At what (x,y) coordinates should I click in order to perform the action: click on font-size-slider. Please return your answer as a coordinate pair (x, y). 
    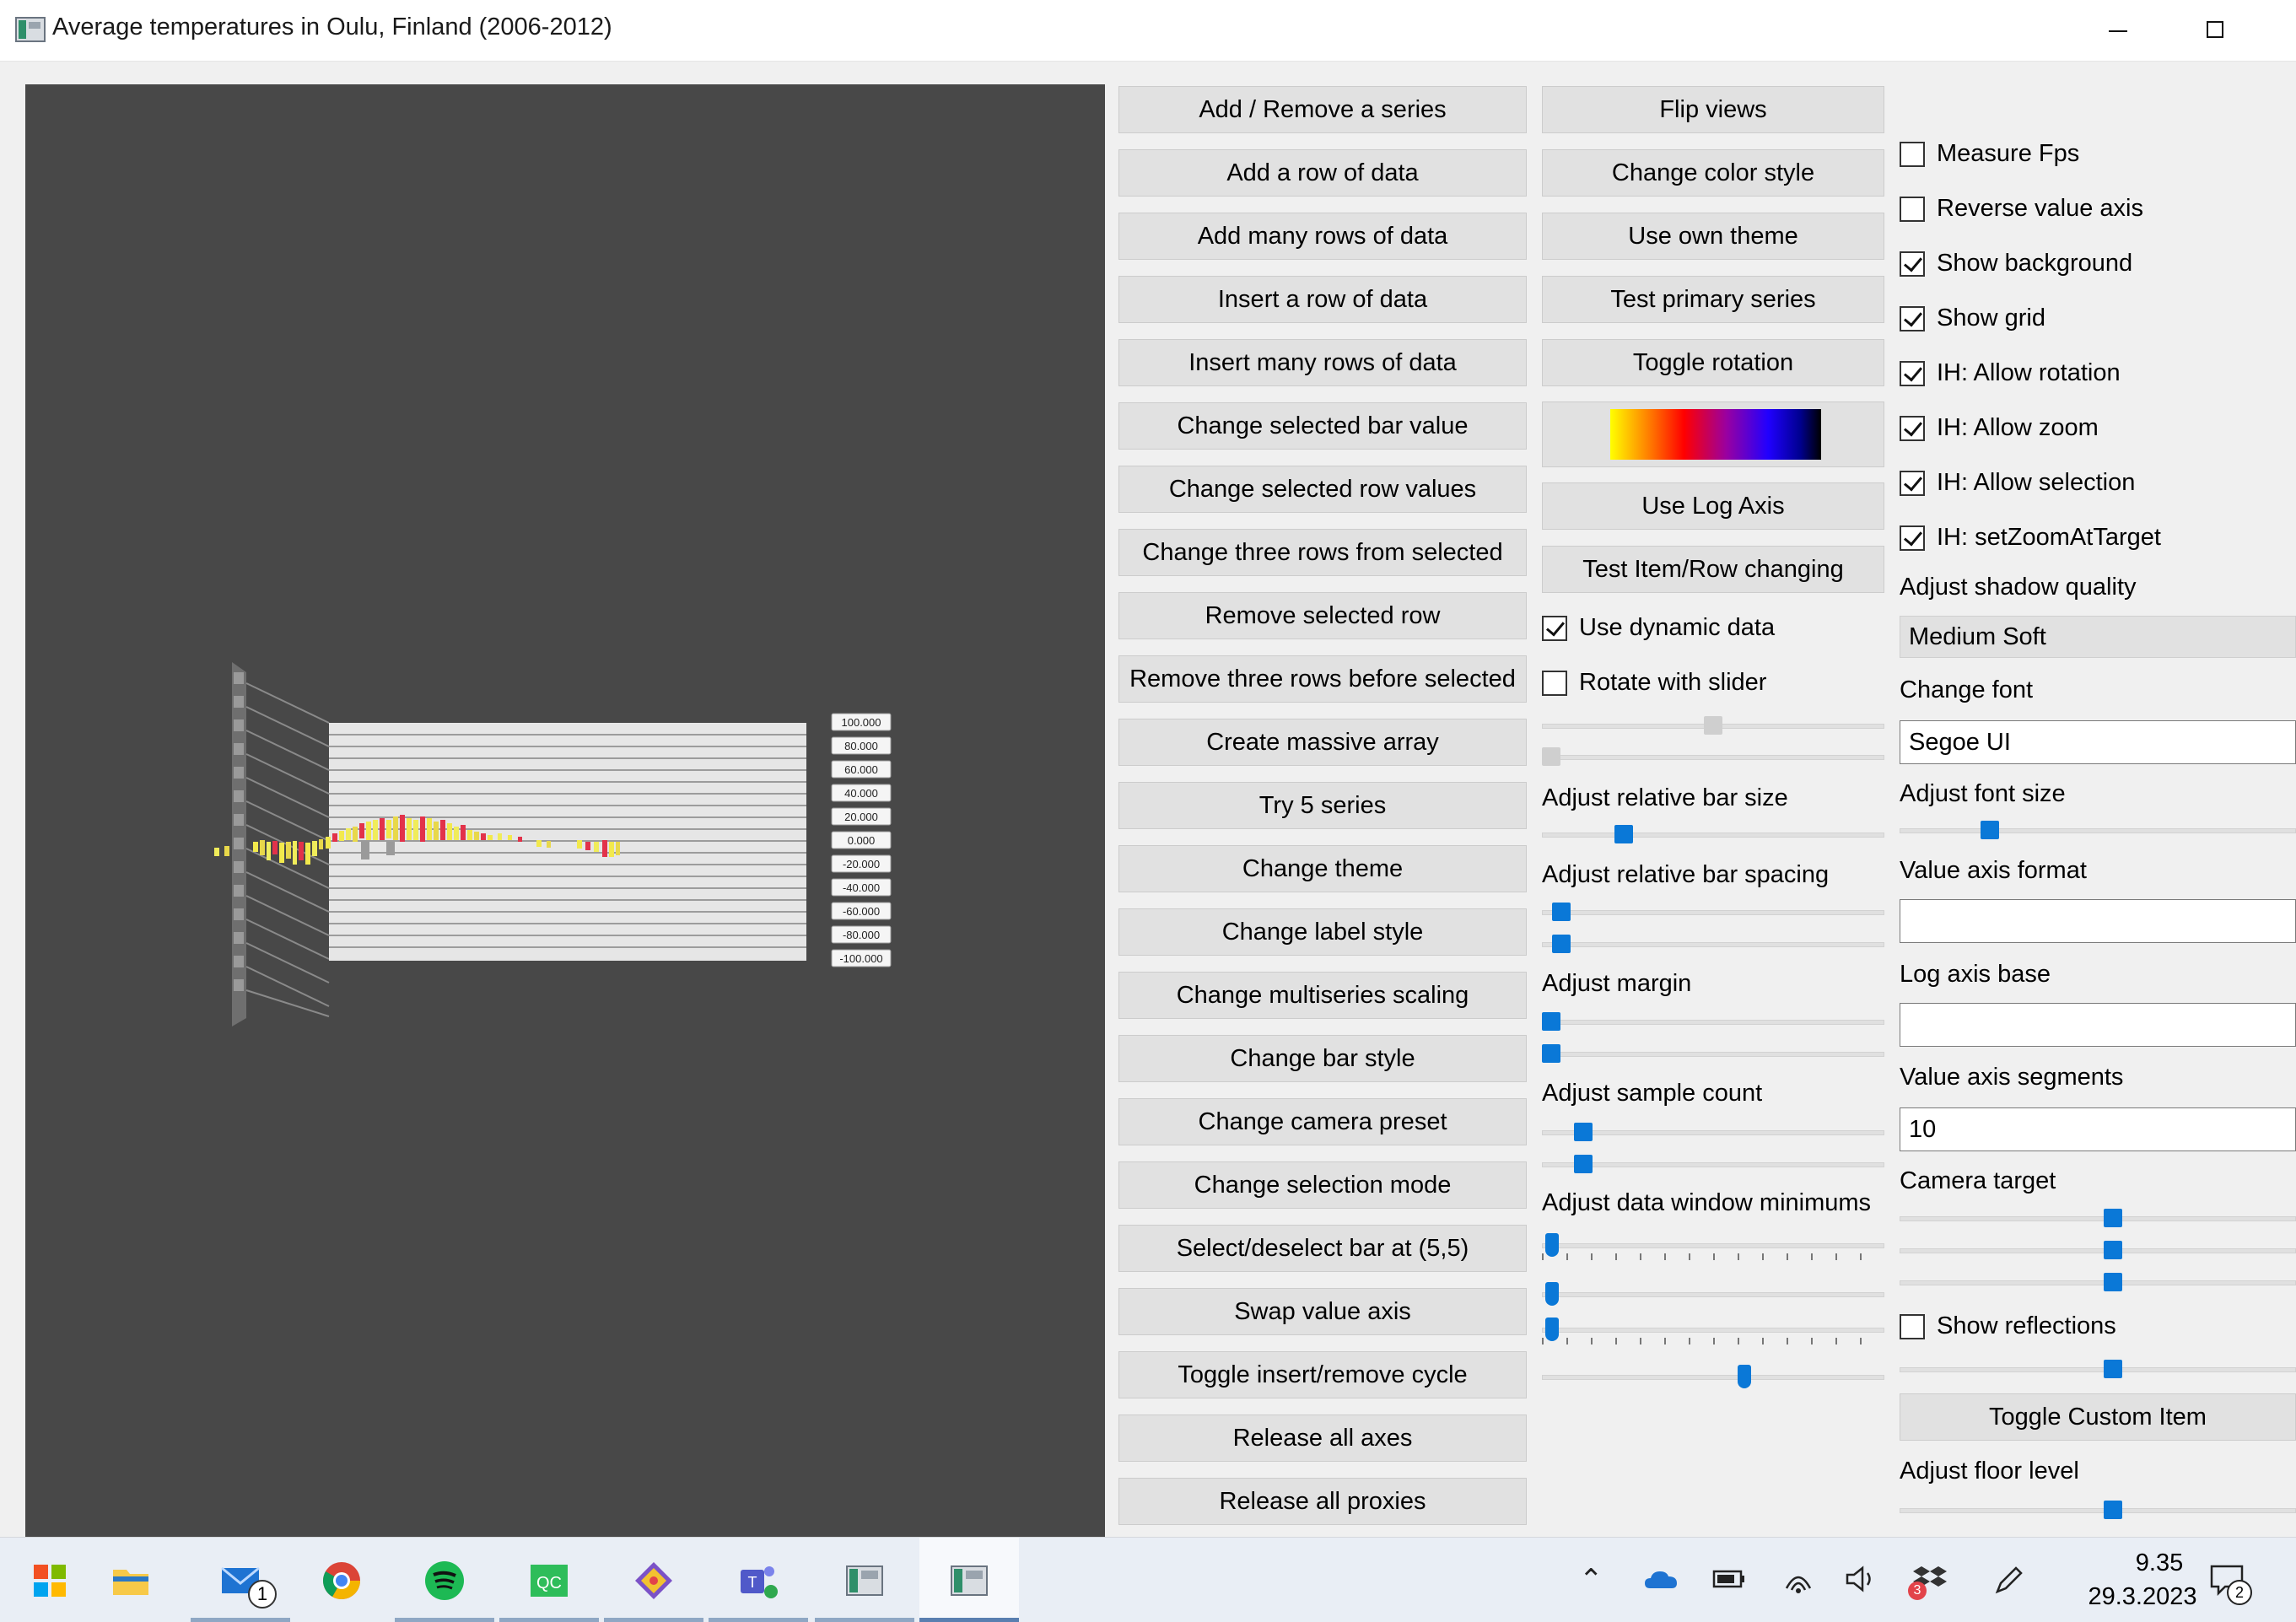
    Looking at the image, I should click on (2098, 830).